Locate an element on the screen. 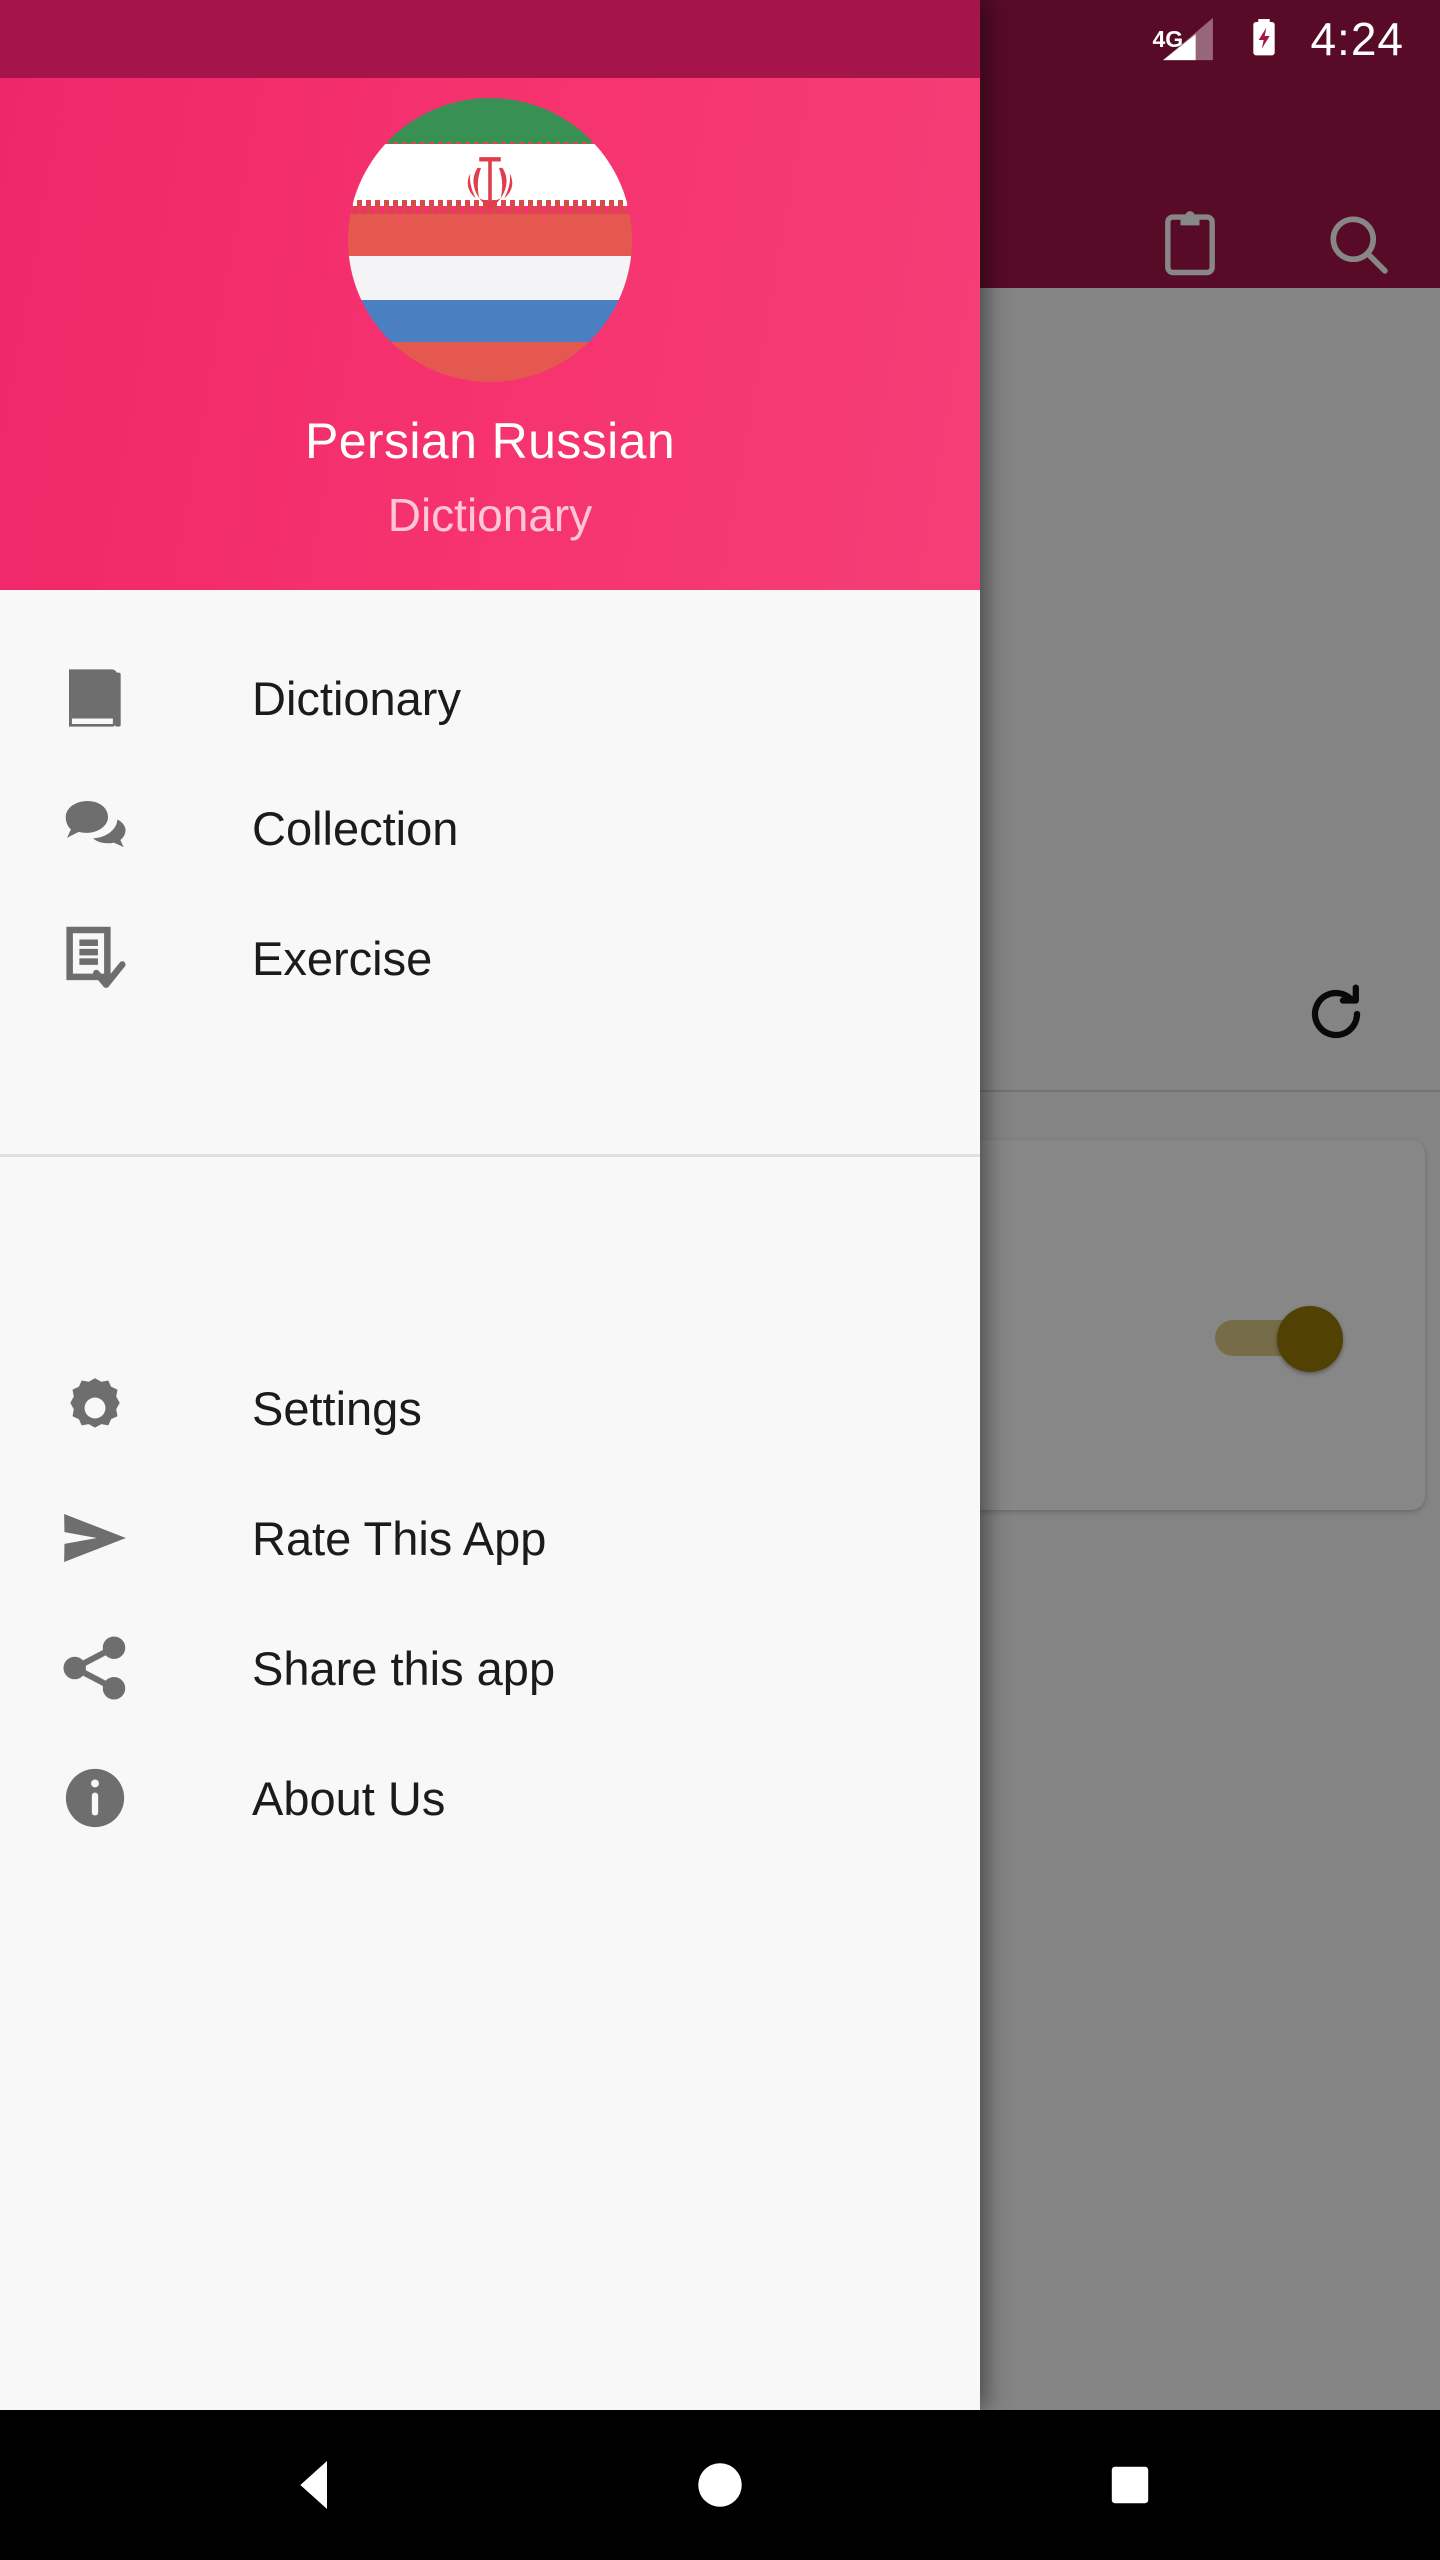  drawer-subtitle: Dictionary is located at coordinates (490, 515).